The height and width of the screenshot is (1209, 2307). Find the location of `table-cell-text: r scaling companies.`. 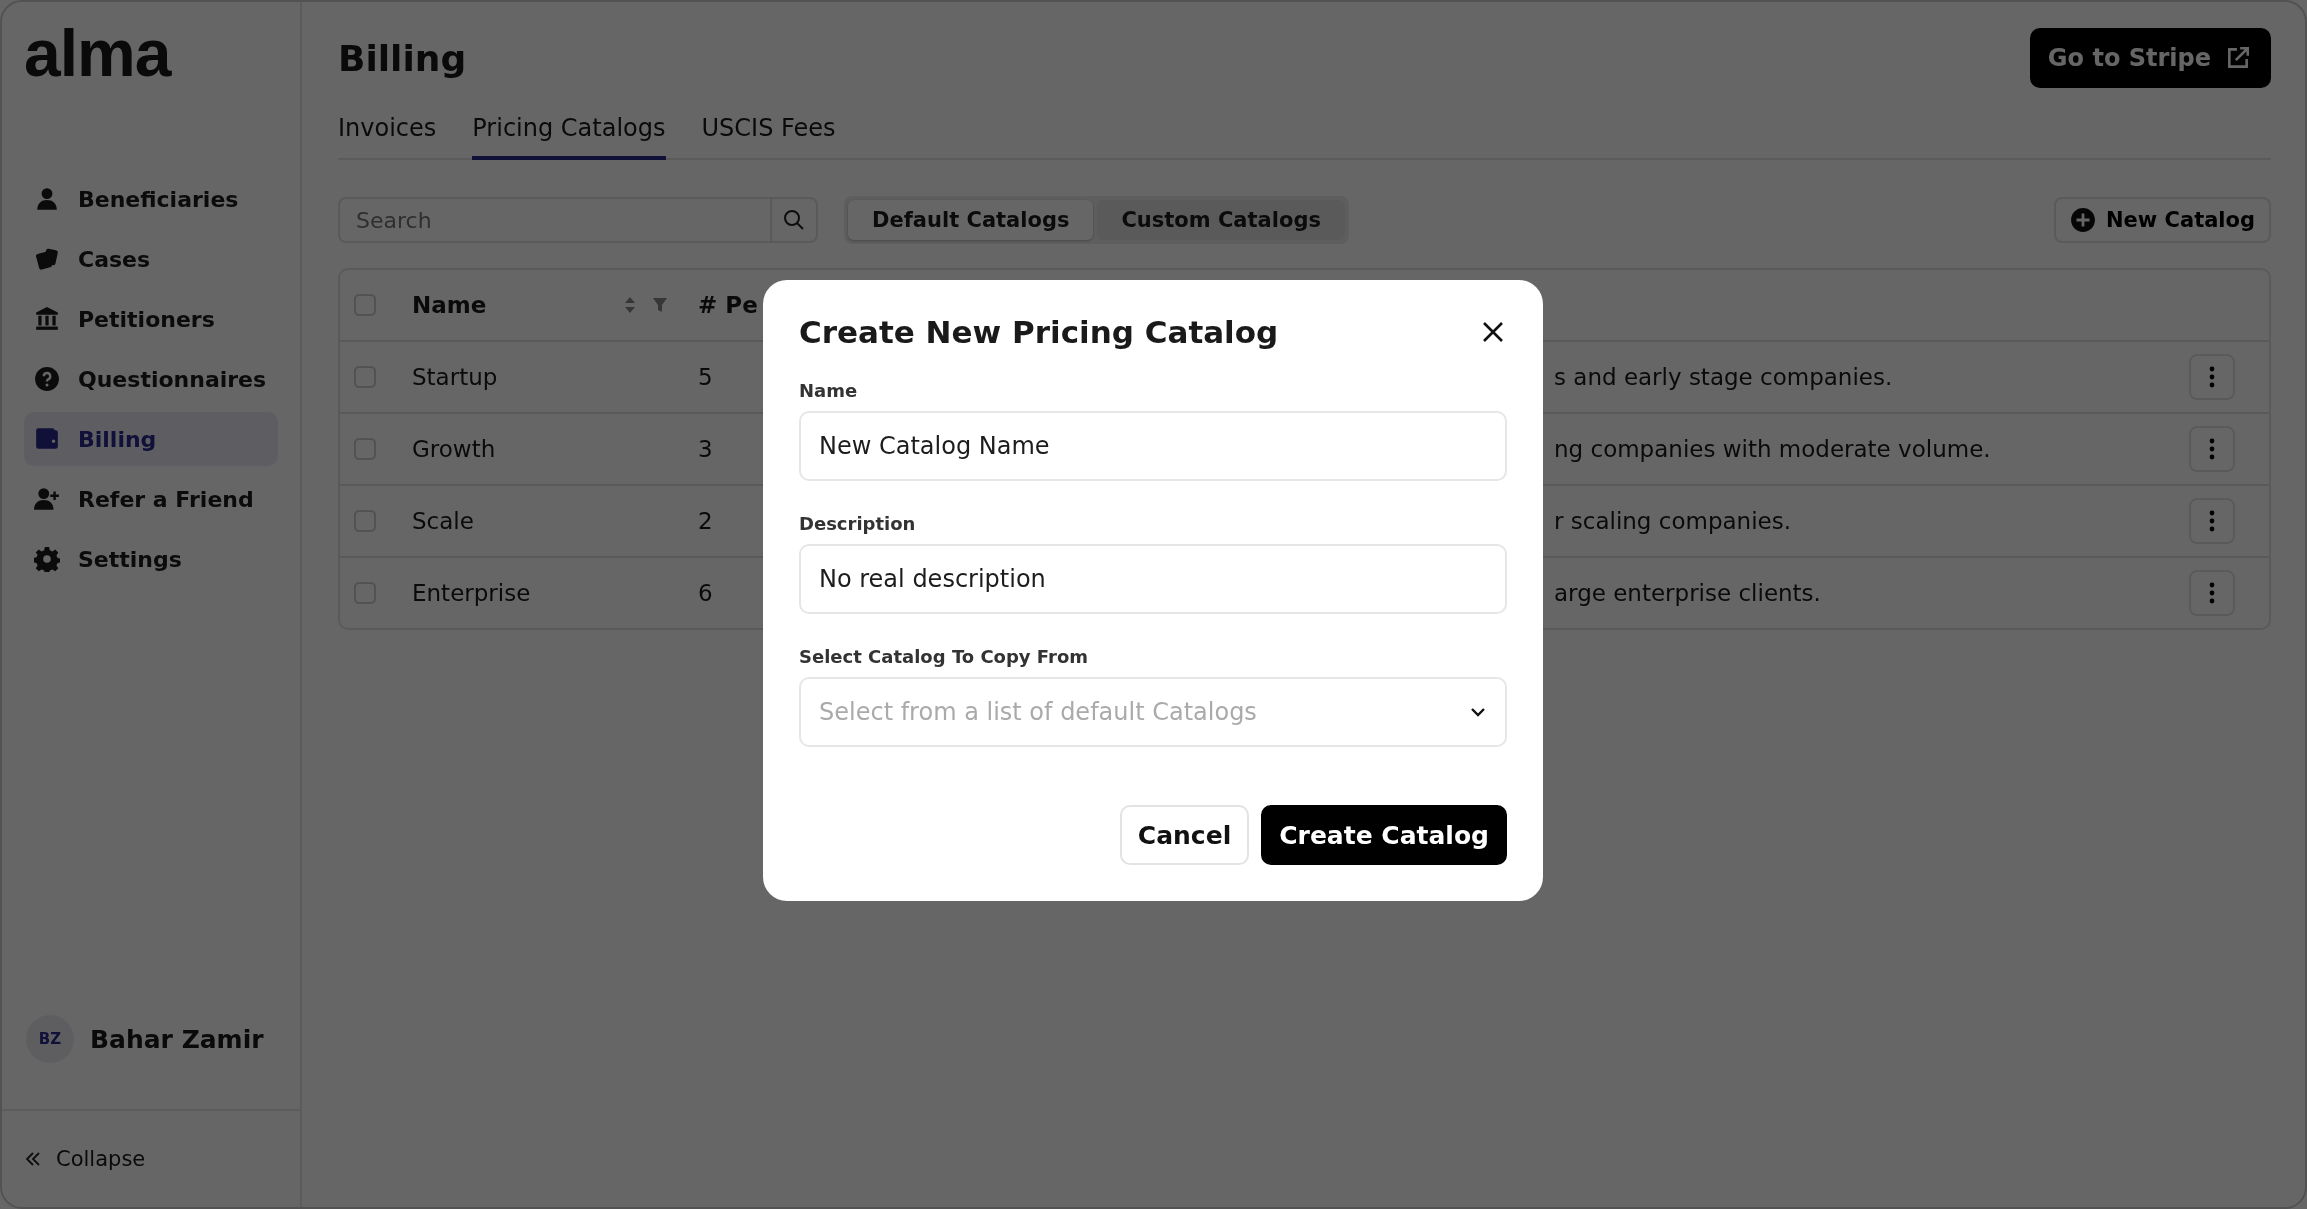

table-cell-text: r scaling companies. is located at coordinates (1673, 521).